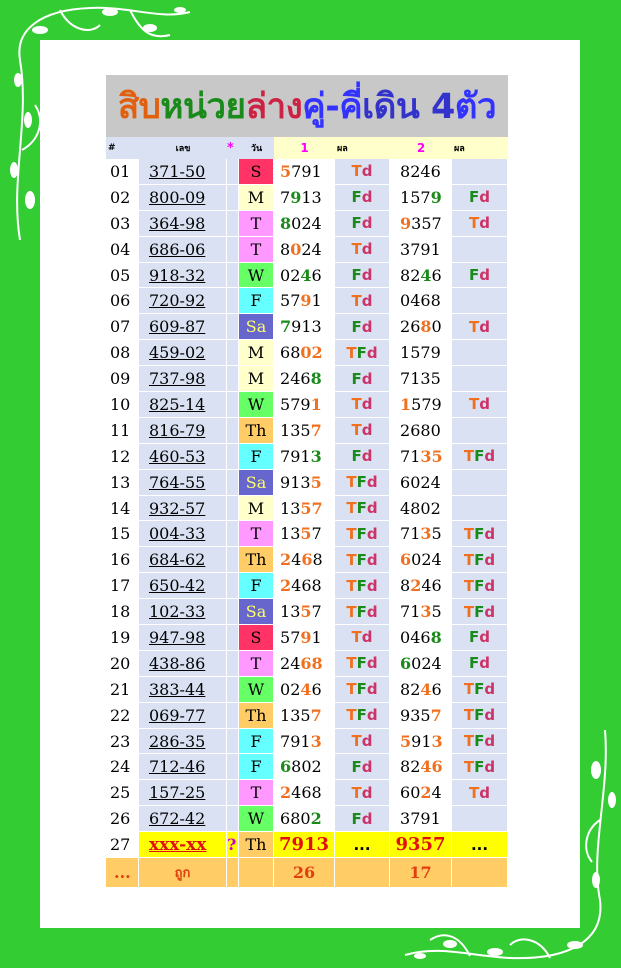 This screenshot has width=621, height=968. What do you see at coordinates (421, 873) in the screenshot?
I see `summary-count2: 17` at bounding box center [421, 873].